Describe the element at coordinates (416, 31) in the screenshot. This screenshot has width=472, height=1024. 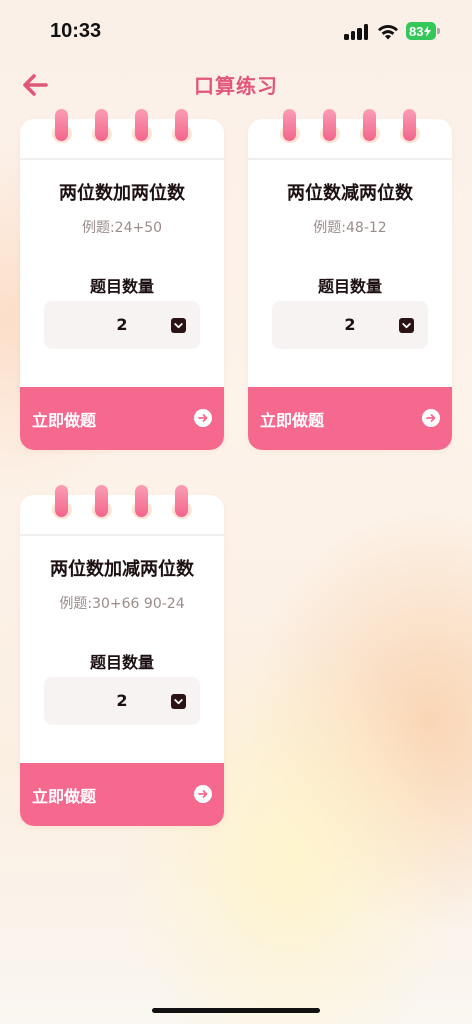
I see `battery-level: 83` at that location.